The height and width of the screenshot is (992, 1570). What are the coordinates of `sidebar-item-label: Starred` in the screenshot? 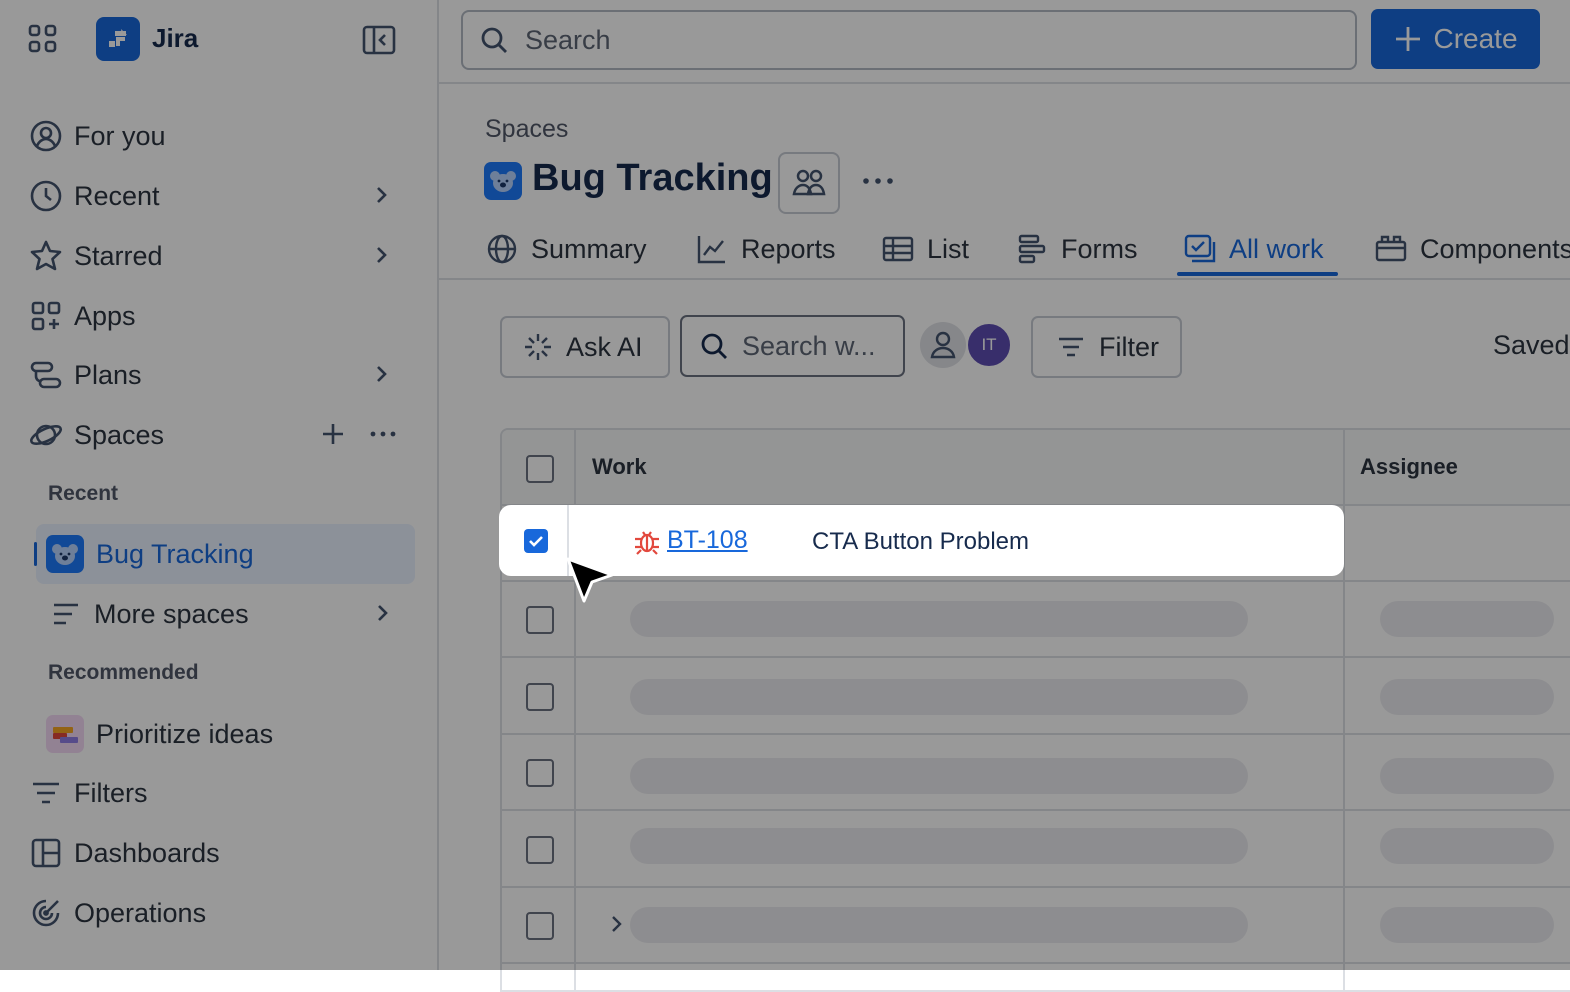 It's located at (118, 255).